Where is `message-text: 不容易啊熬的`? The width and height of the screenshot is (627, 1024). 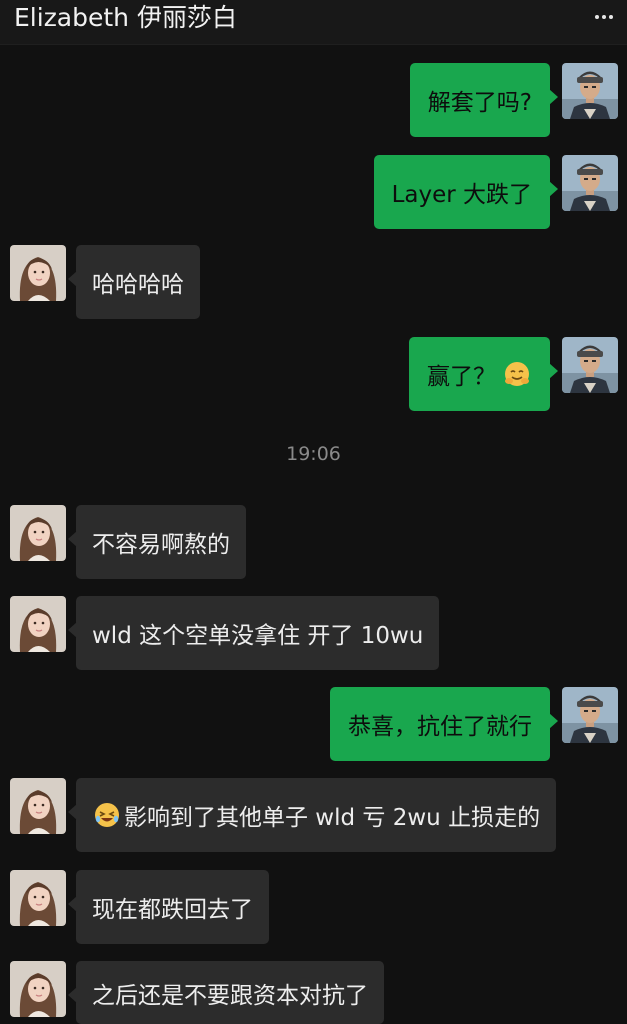
message-text: 不容易啊熬的 is located at coordinates (161, 545).